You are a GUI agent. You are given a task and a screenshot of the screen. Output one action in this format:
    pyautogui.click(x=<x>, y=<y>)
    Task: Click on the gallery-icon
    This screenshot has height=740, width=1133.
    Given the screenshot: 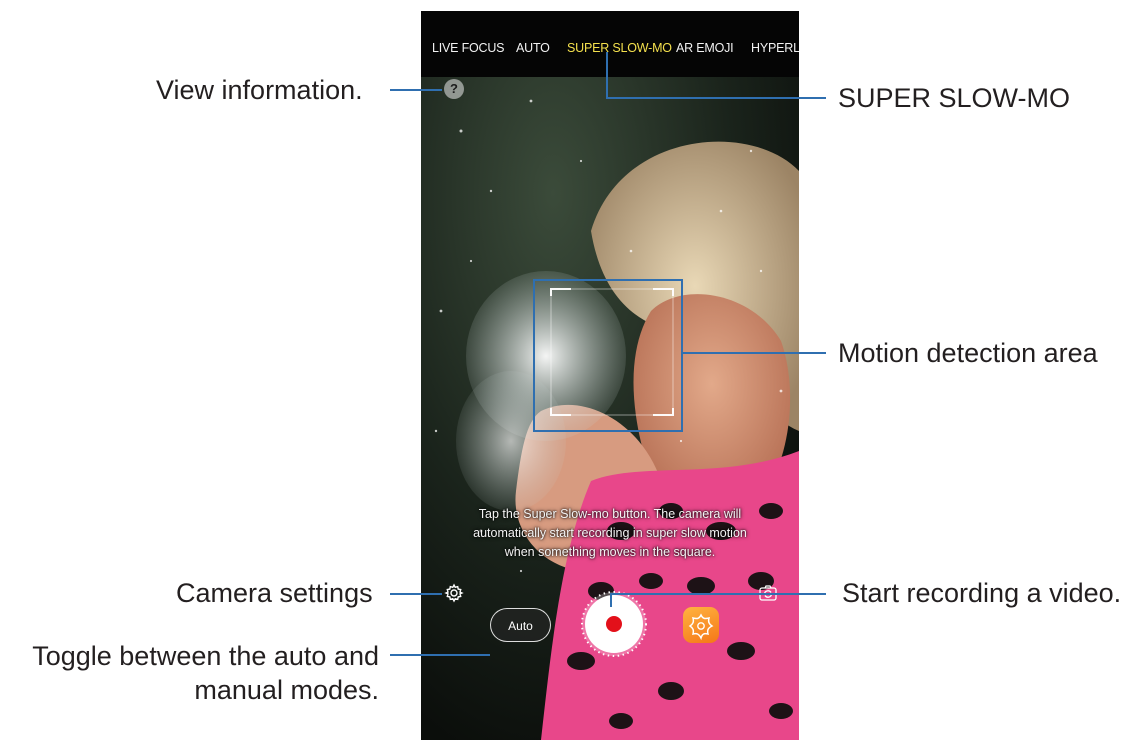 What is the action you would take?
    pyautogui.click(x=701, y=627)
    